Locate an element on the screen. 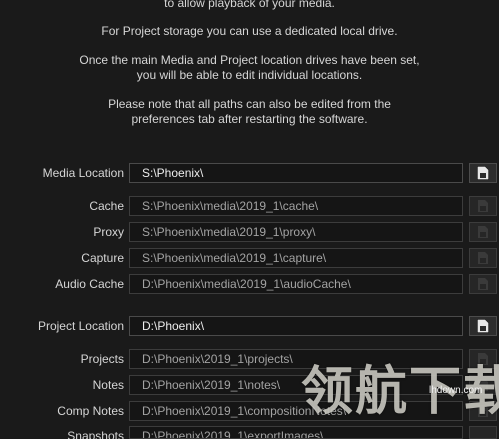 The height and width of the screenshot is (439, 499). media-location-label: Media Location is located at coordinates (83, 173).